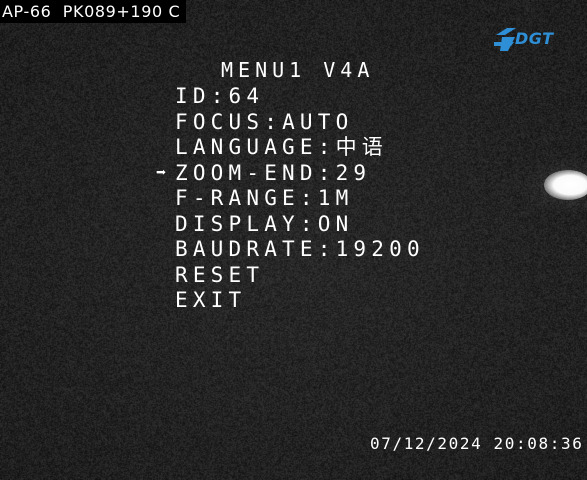  I want to click on menu-item-value: 29, so click(354, 173).